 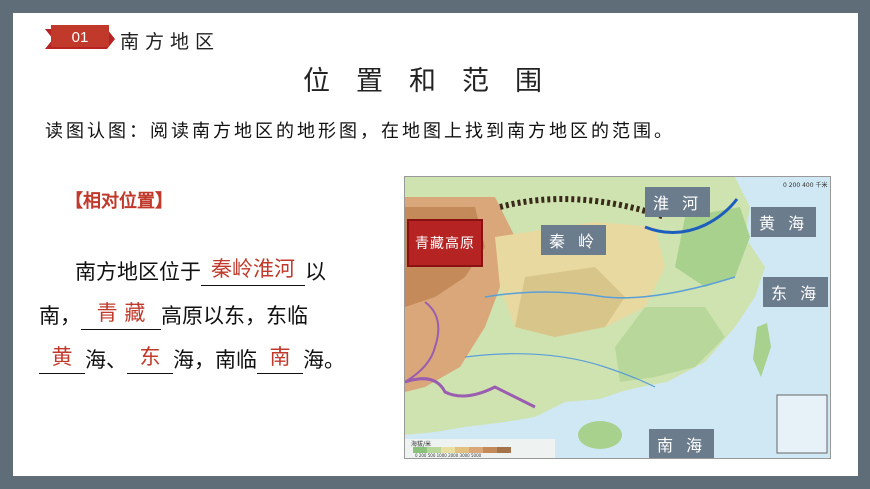 I want to click on line3-mid1: 海、, so click(x=106, y=360).